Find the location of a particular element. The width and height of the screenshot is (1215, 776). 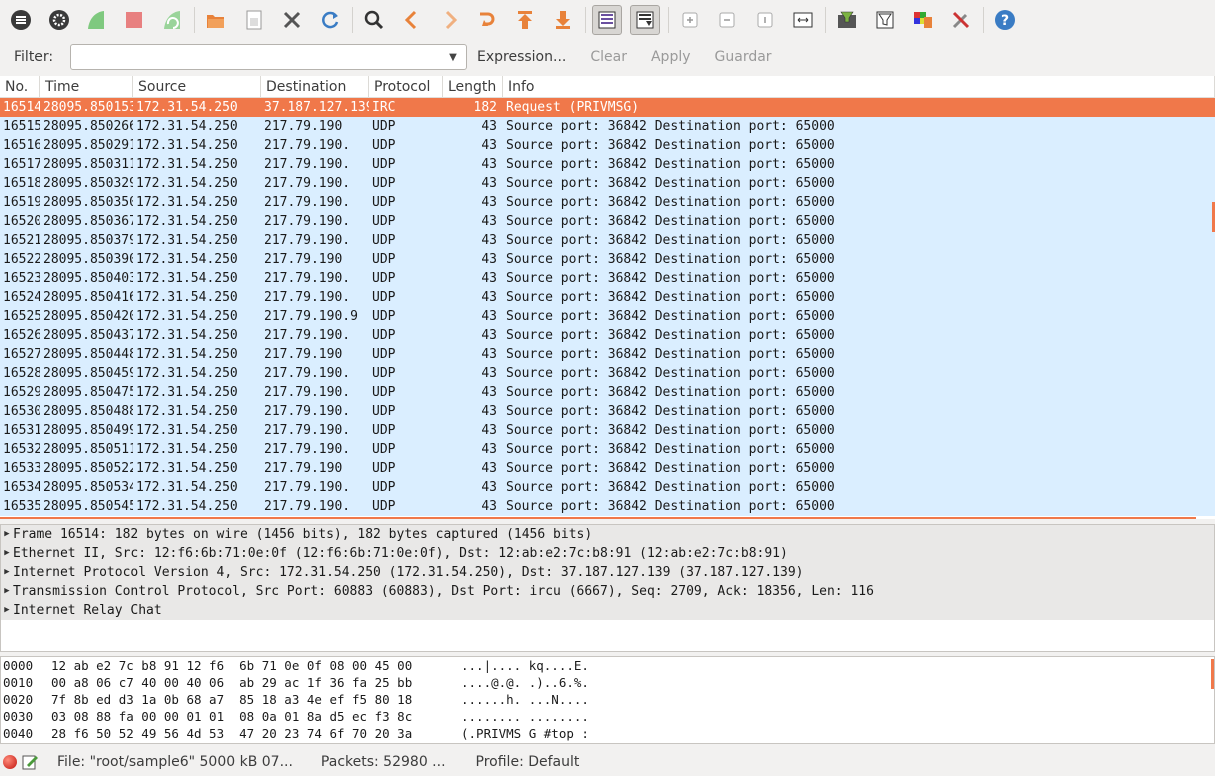

status-profile: Profile: Default is located at coordinates (528, 762).